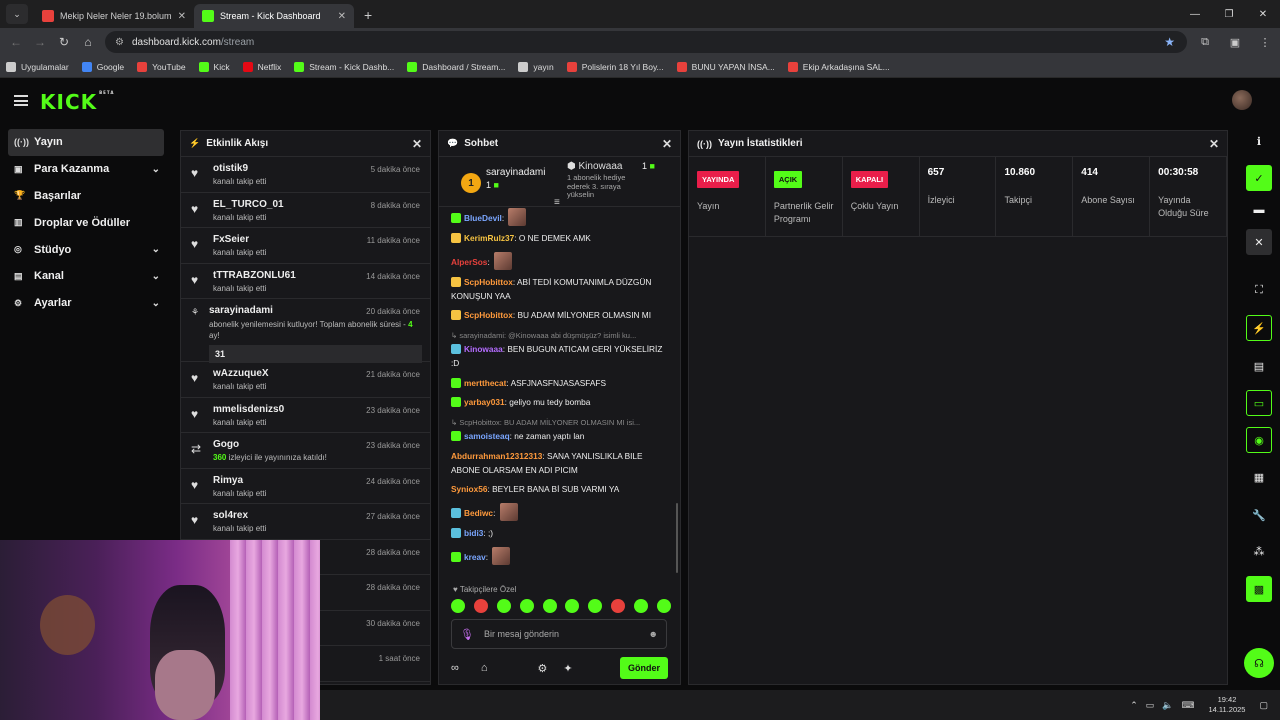  What do you see at coordinates (88, 42) in the screenshot?
I see `home-button: ⌂` at bounding box center [88, 42].